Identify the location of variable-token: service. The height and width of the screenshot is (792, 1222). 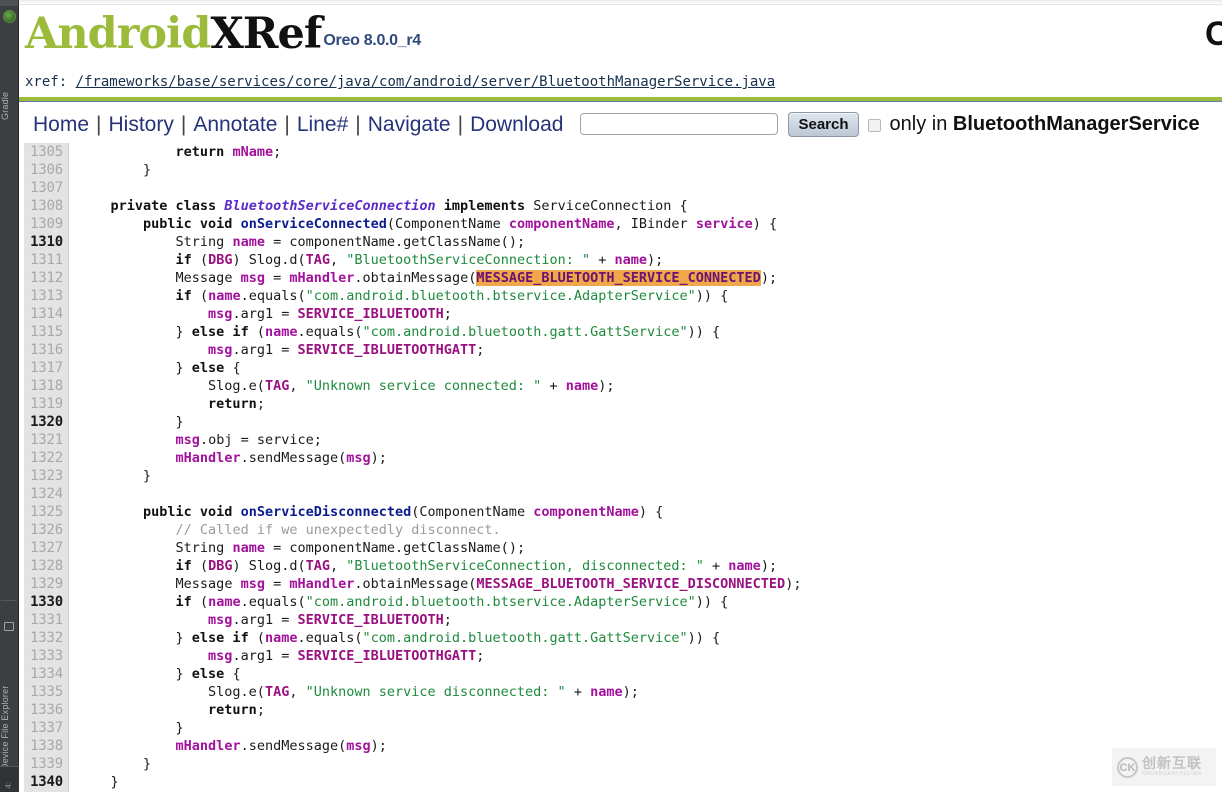
(724, 224).